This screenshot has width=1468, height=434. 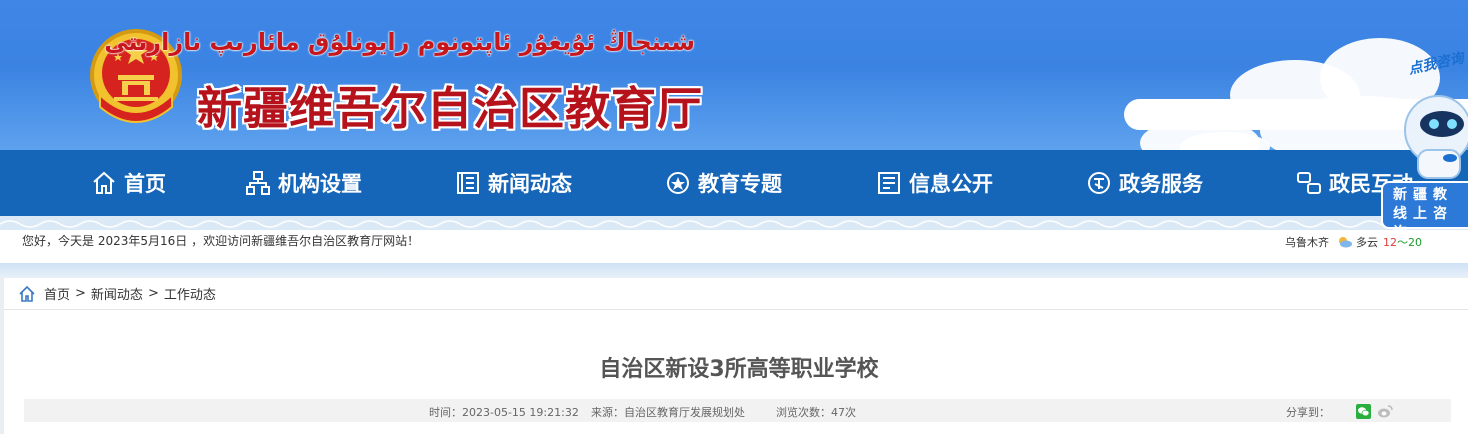 What do you see at coordinates (739, 369) in the screenshot?
I see `article-title: 自治区新设3所高等职业学校` at bounding box center [739, 369].